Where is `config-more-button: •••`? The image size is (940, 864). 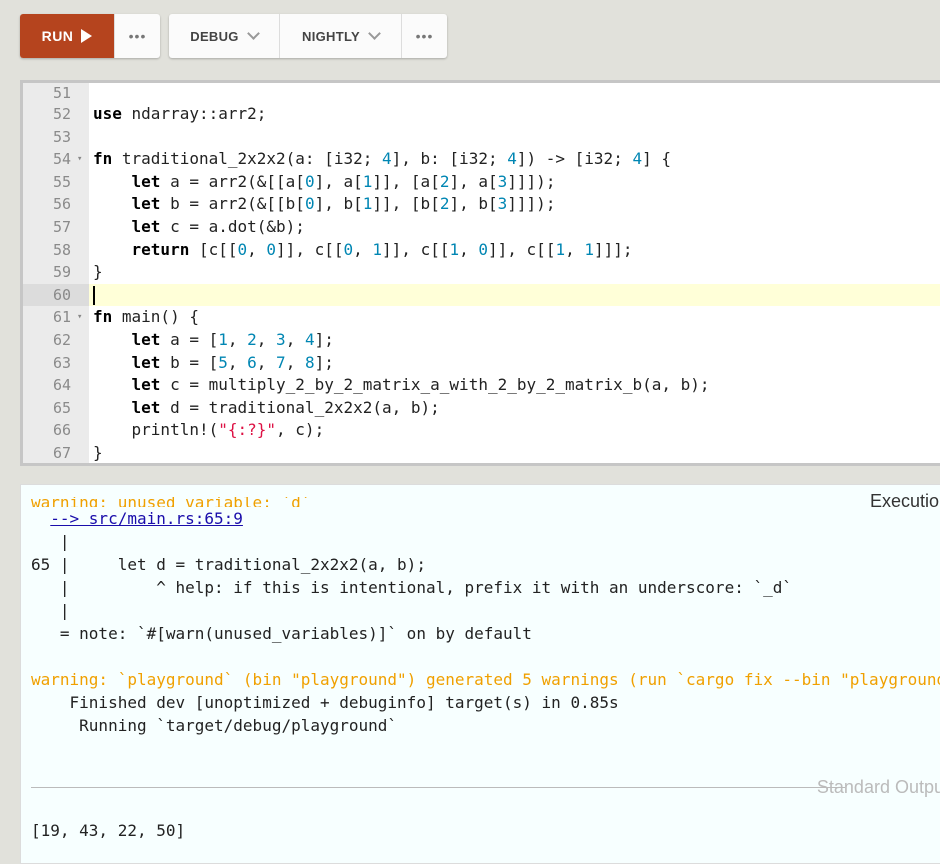
config-more-button: ••• is located at coordinates (424, 36).